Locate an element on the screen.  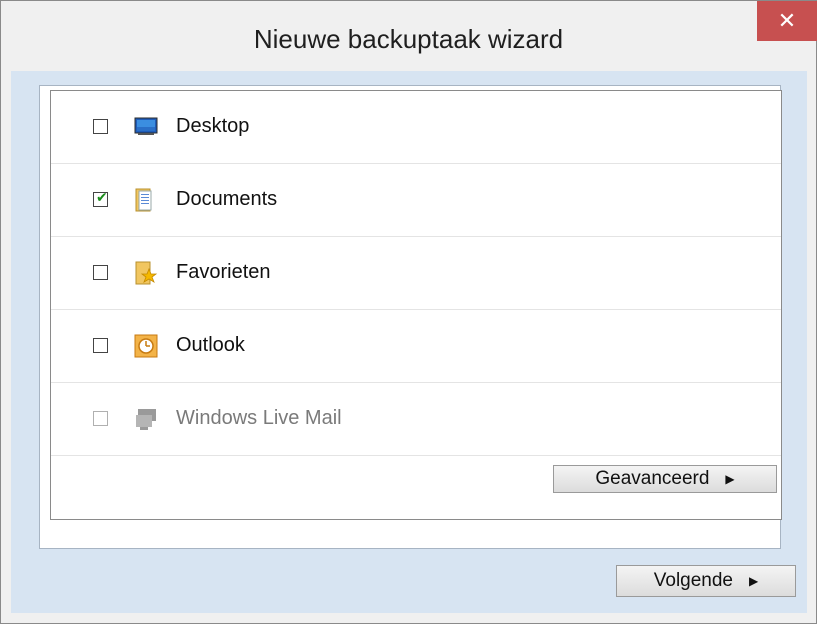
favorieten-checkbox is located at coordinates (100, 272).